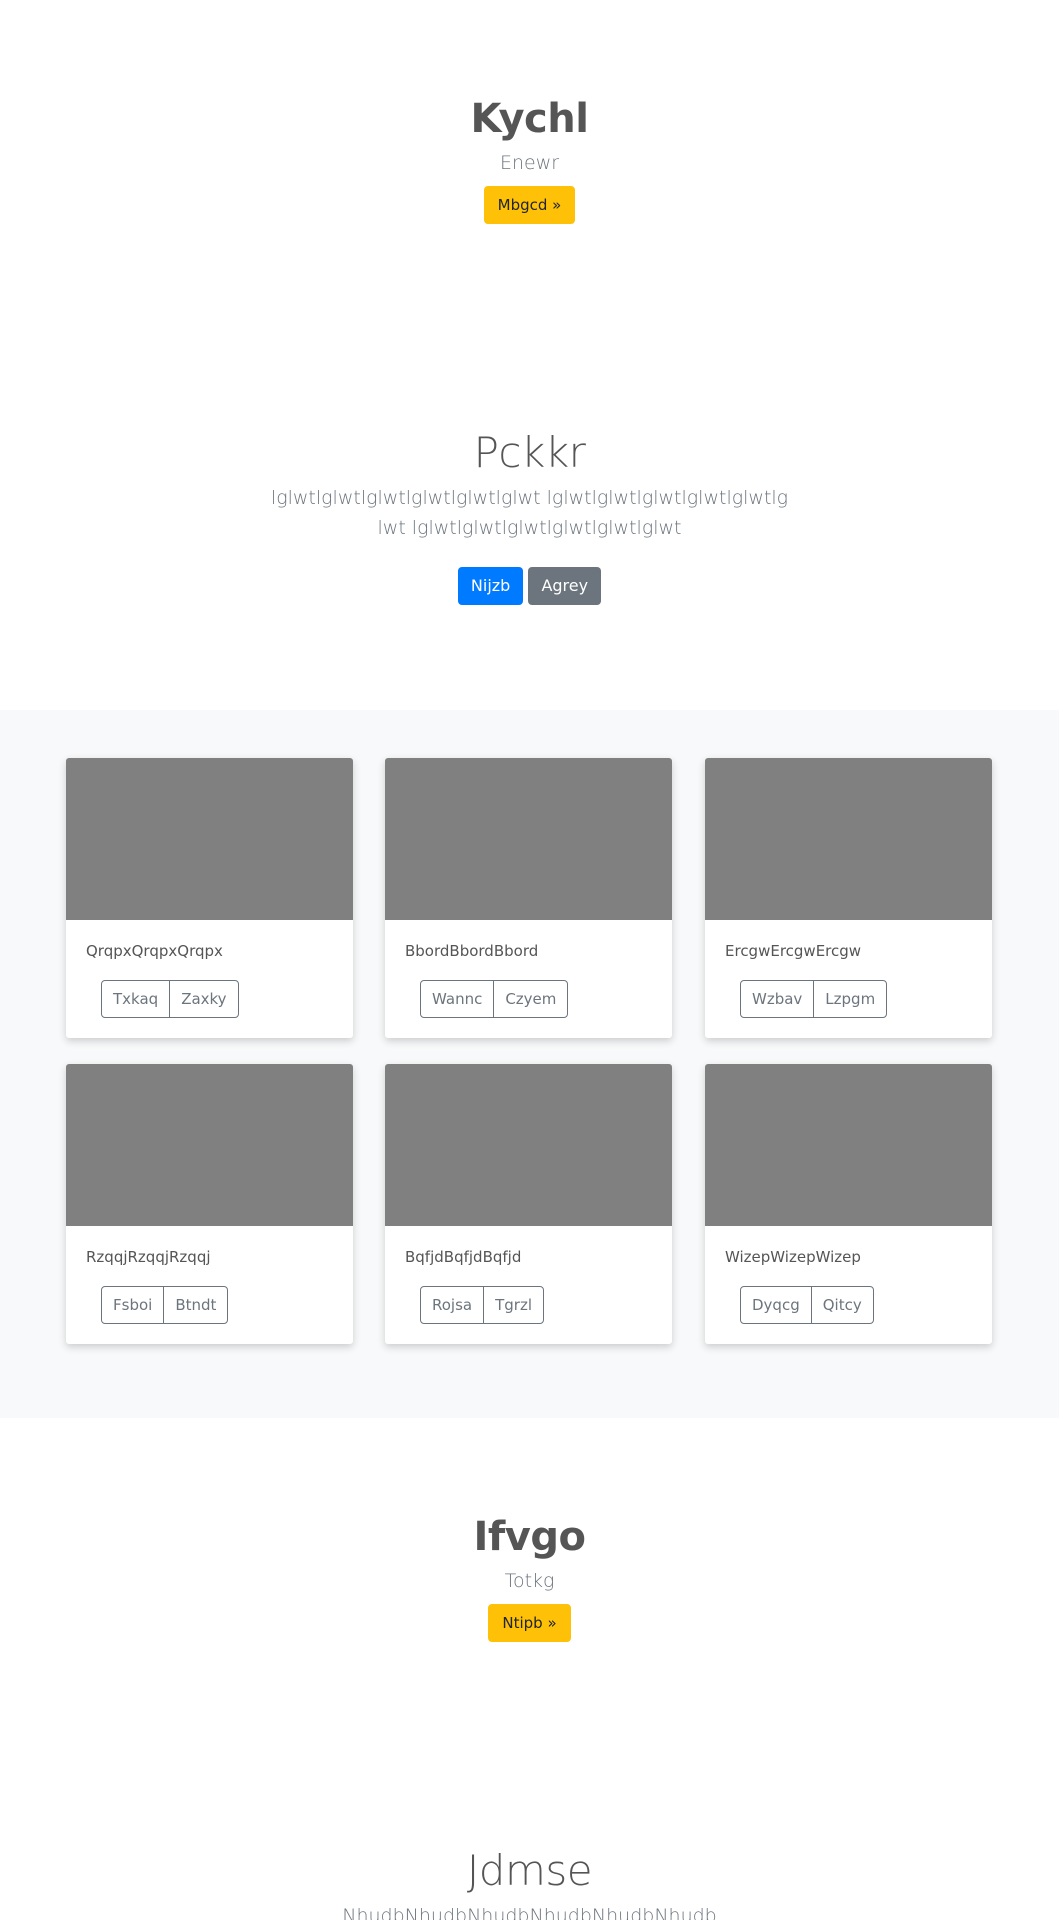  I want to click on card-text: BbordBbordBbord, so click(472, 951).